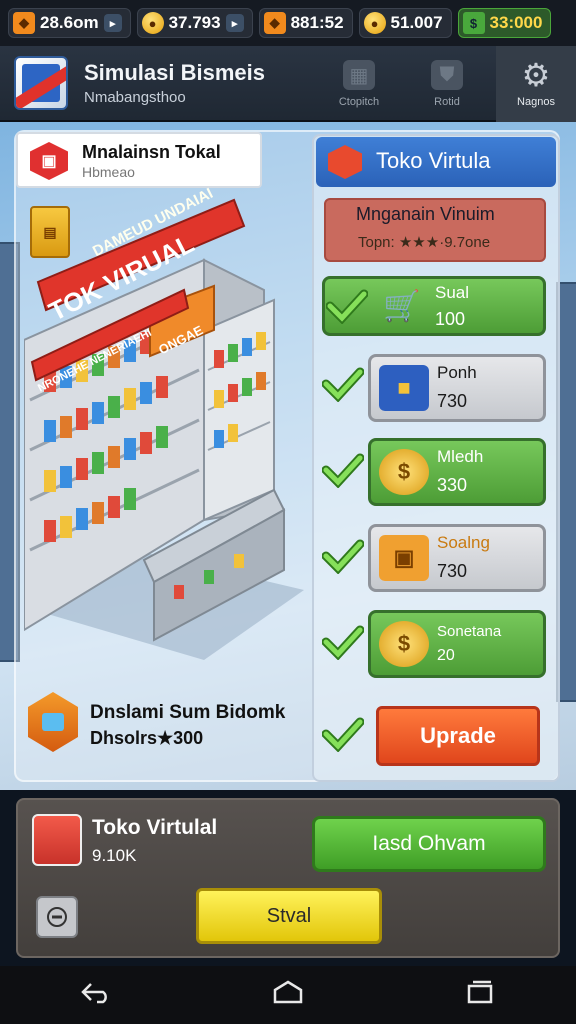 The width and height of the screenshot is (576, 1024). I want to click on cash-value: 33:000, so click(516, 22).